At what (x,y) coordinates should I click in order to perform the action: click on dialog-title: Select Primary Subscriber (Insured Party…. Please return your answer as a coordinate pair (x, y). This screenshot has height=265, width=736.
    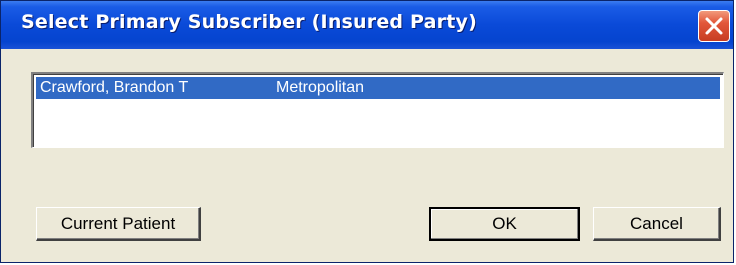
    Looking at the image, I should click on (249, 22).